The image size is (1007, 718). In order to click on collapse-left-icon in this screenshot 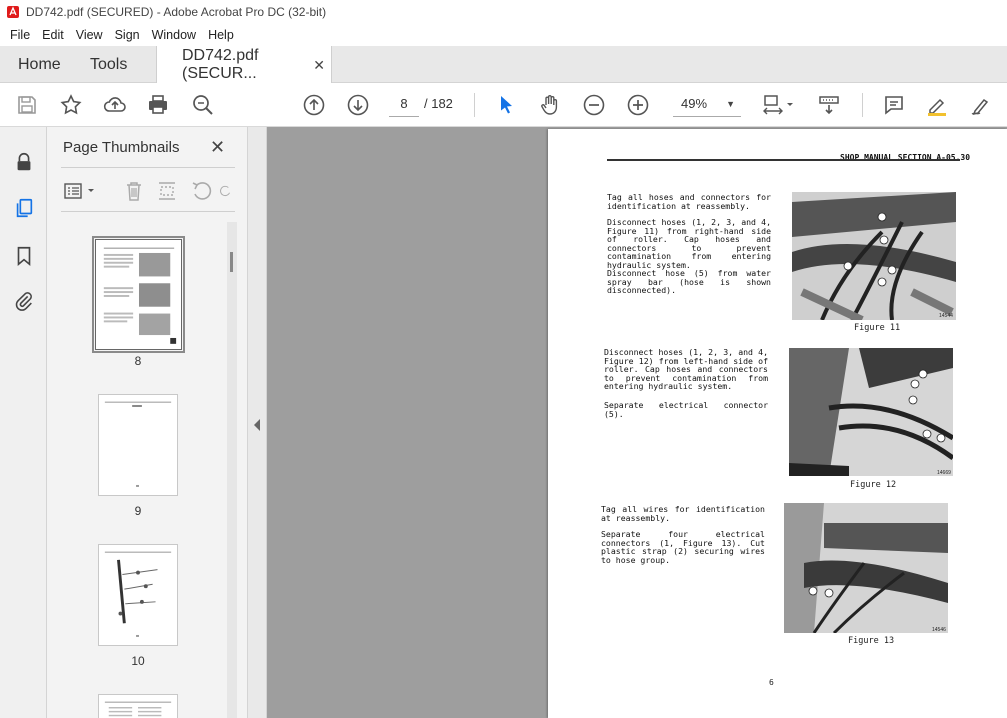, I will do `click(257, 425)`.